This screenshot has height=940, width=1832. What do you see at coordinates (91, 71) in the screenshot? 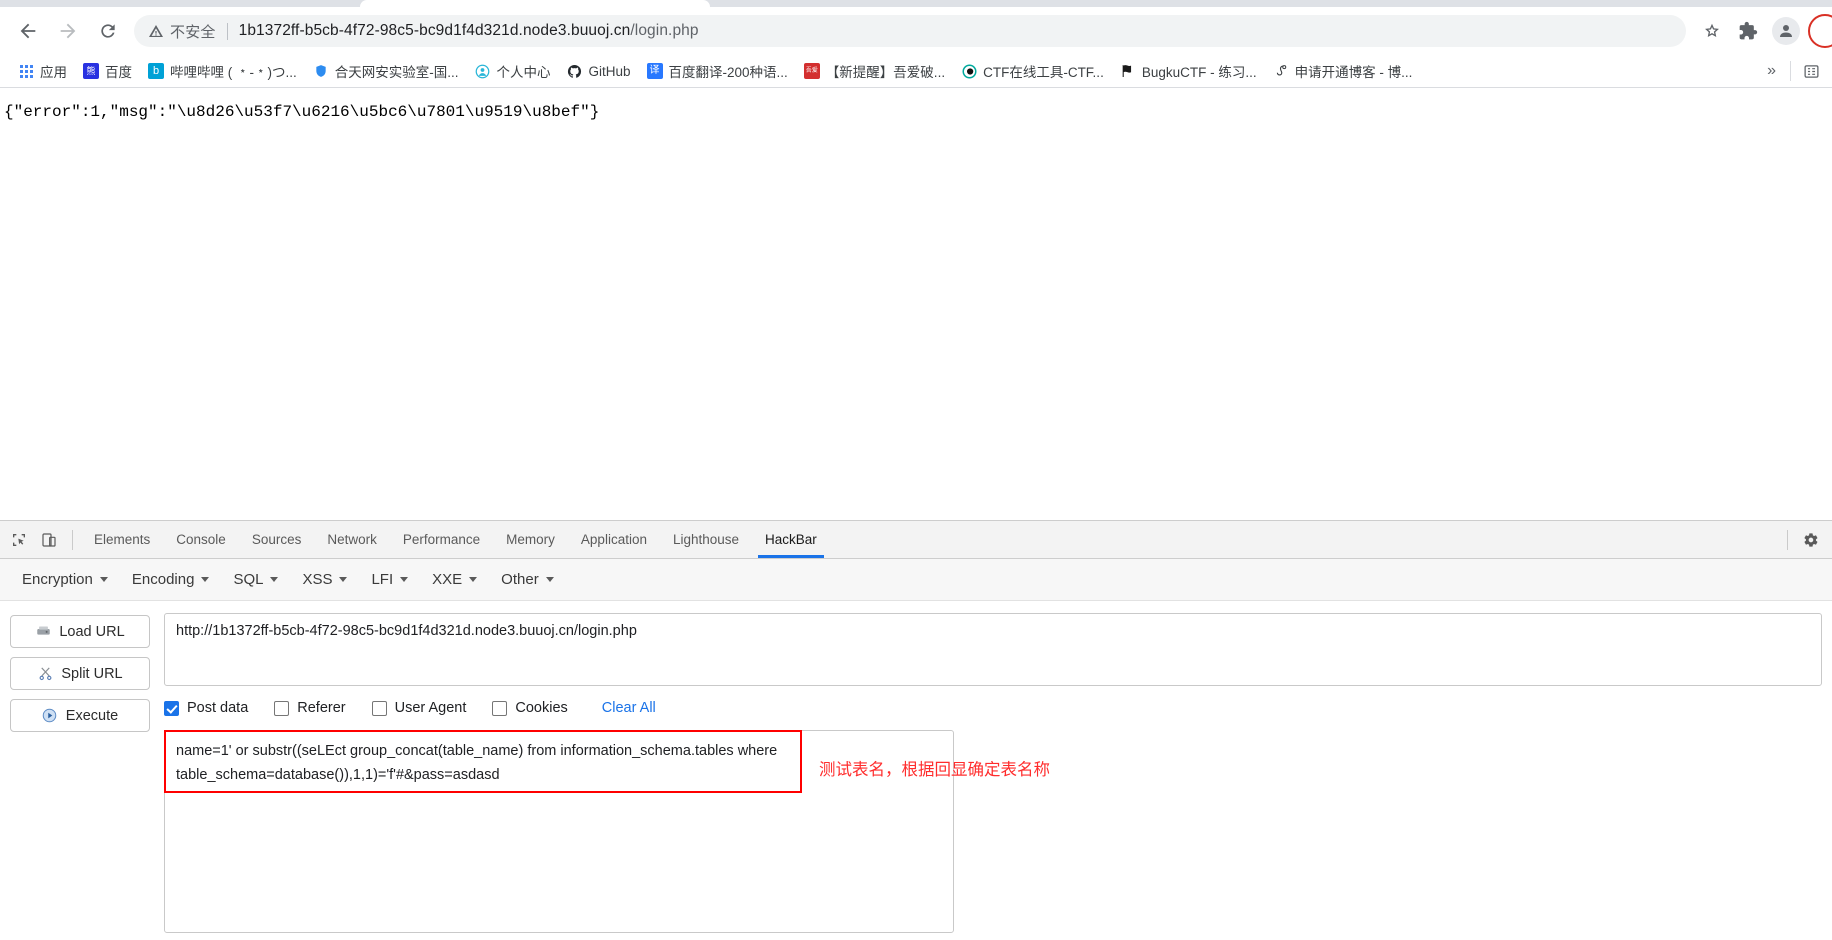
I see `baidu-icon: 熊` at bounding box center [91, 71].